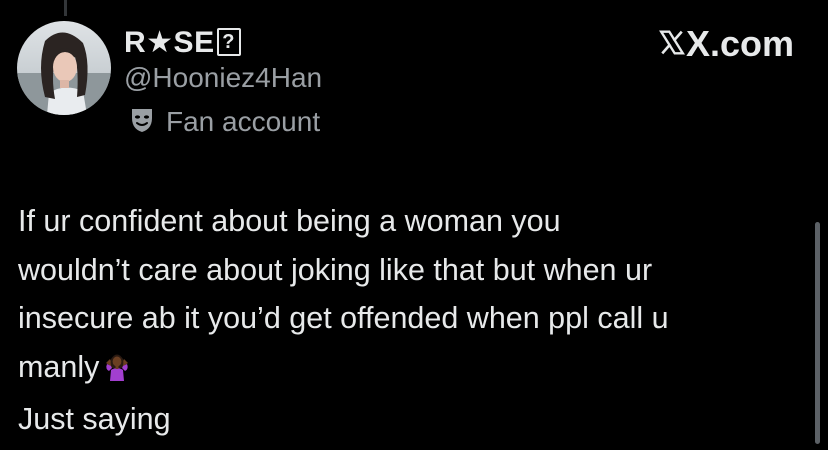 Image resolution: width=828 pixels, height=450 pixels. I want to click on user-handle: @Hooniez4Han, so click(223, 78).